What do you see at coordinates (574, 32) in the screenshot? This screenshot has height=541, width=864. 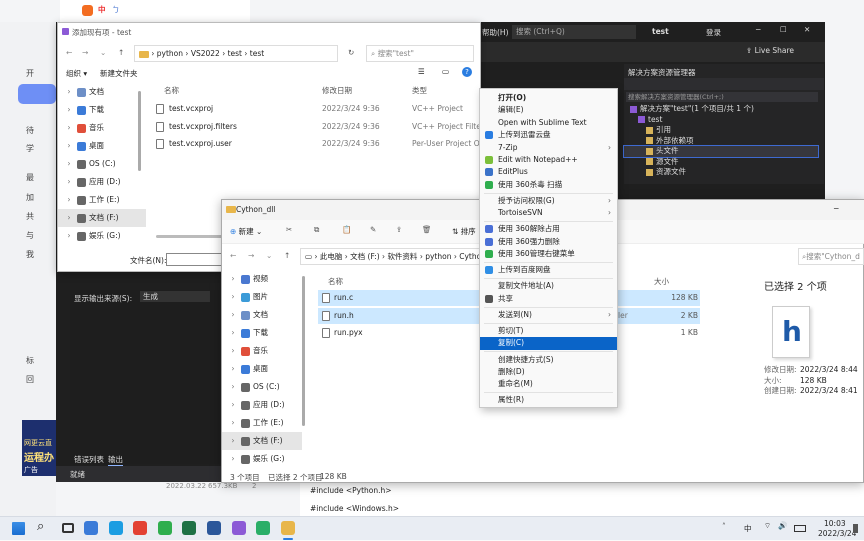 I see `vs-search-input: 搜索 (Ctrl+Q)` at bounding box center [574, 32].